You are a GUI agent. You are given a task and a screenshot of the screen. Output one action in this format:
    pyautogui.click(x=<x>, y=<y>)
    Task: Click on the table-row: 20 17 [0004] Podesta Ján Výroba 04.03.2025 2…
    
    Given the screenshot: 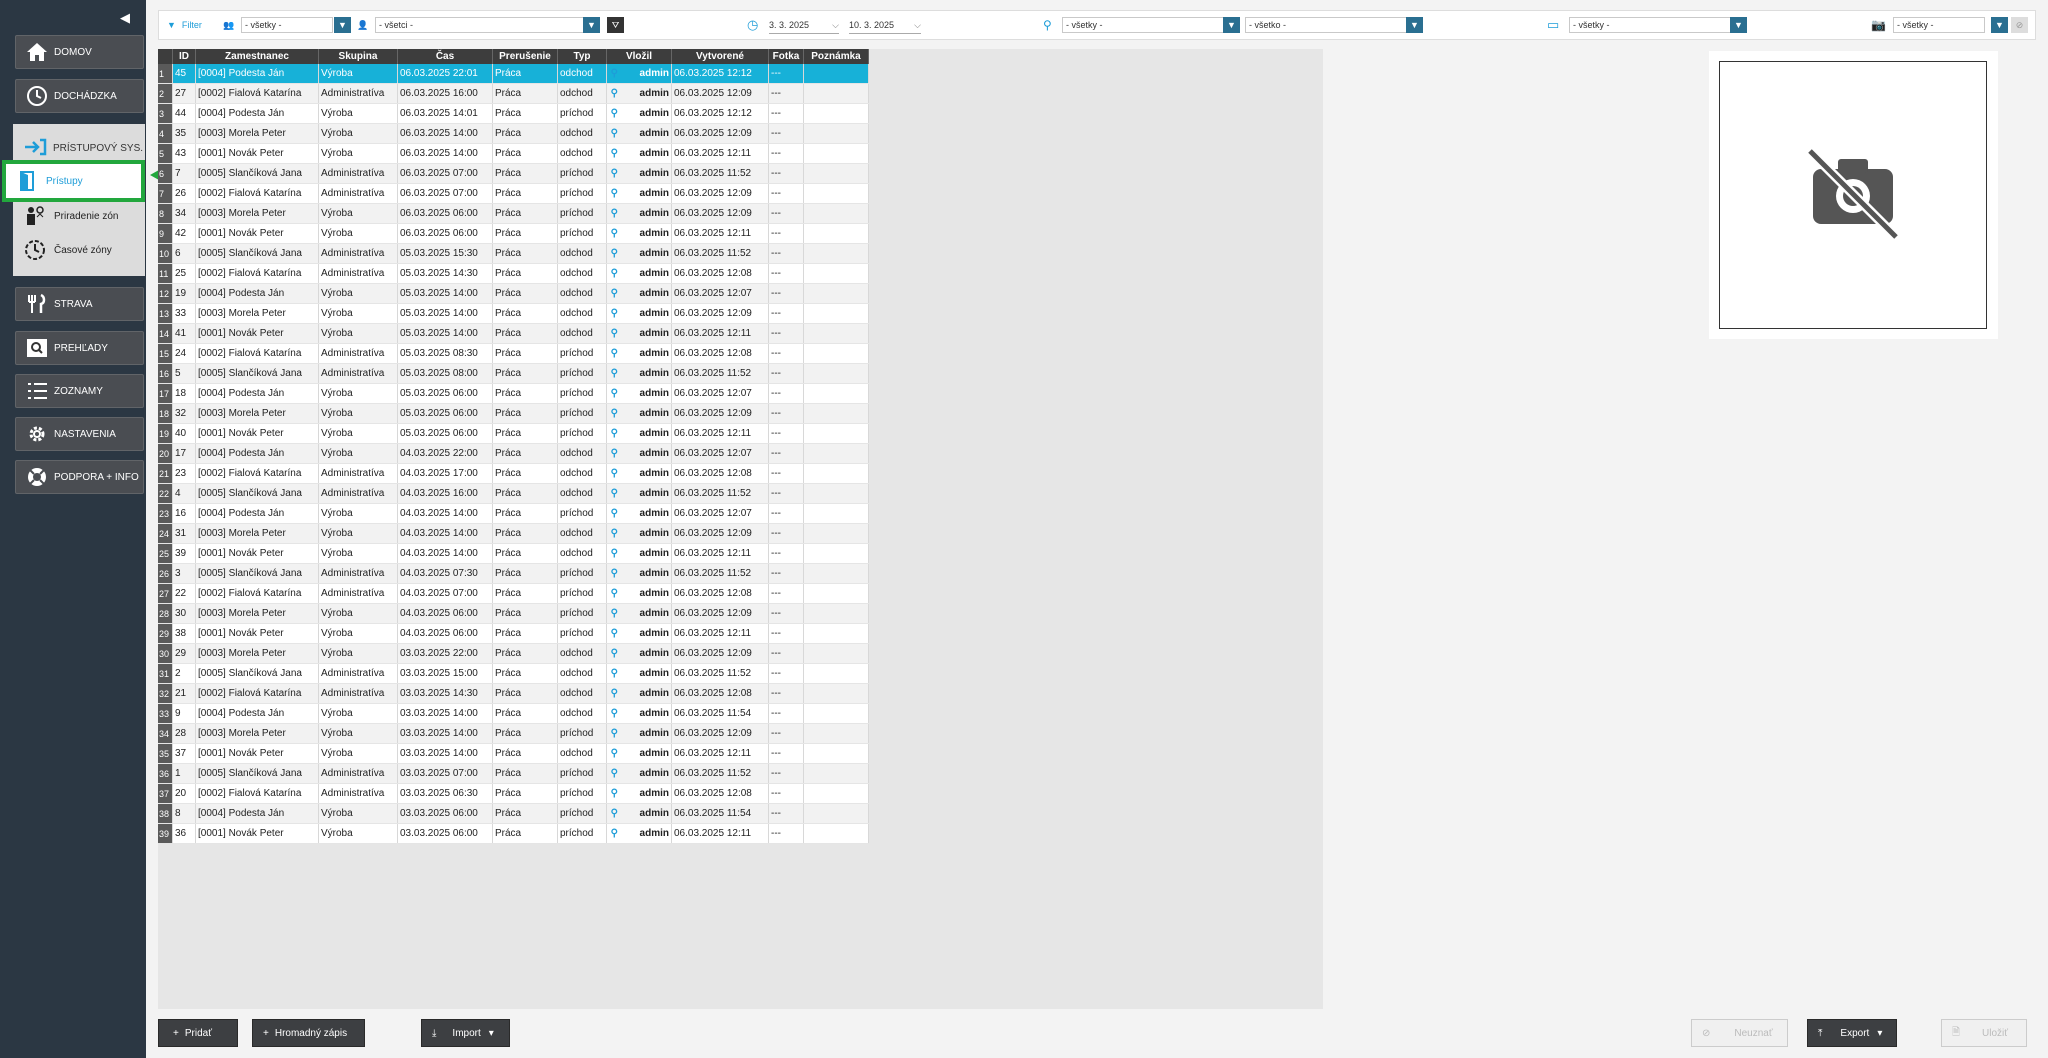 What is the action you would take?
    pyautogui.click(x=513, y=453)
    